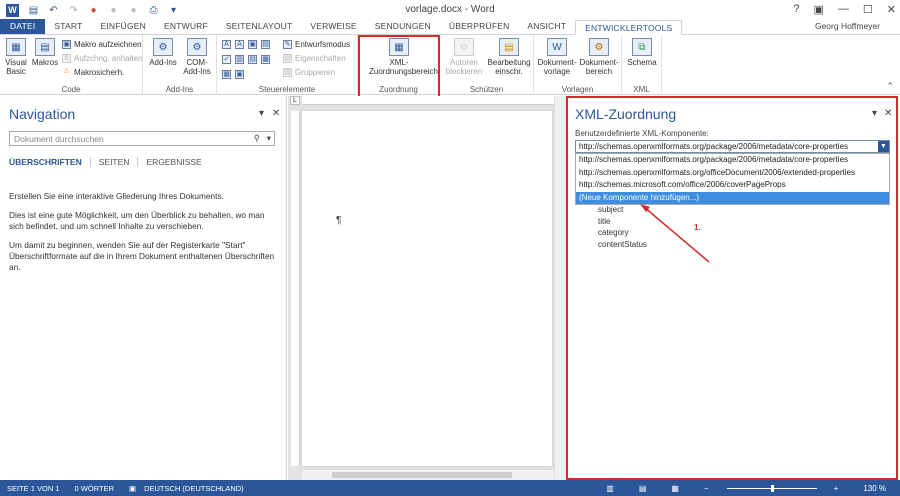 The height and width of the screenshot is (496, 900). Describe the element at coordinates (560, 288) in the screenshot. I see `vertical-scrollbar` at that location.